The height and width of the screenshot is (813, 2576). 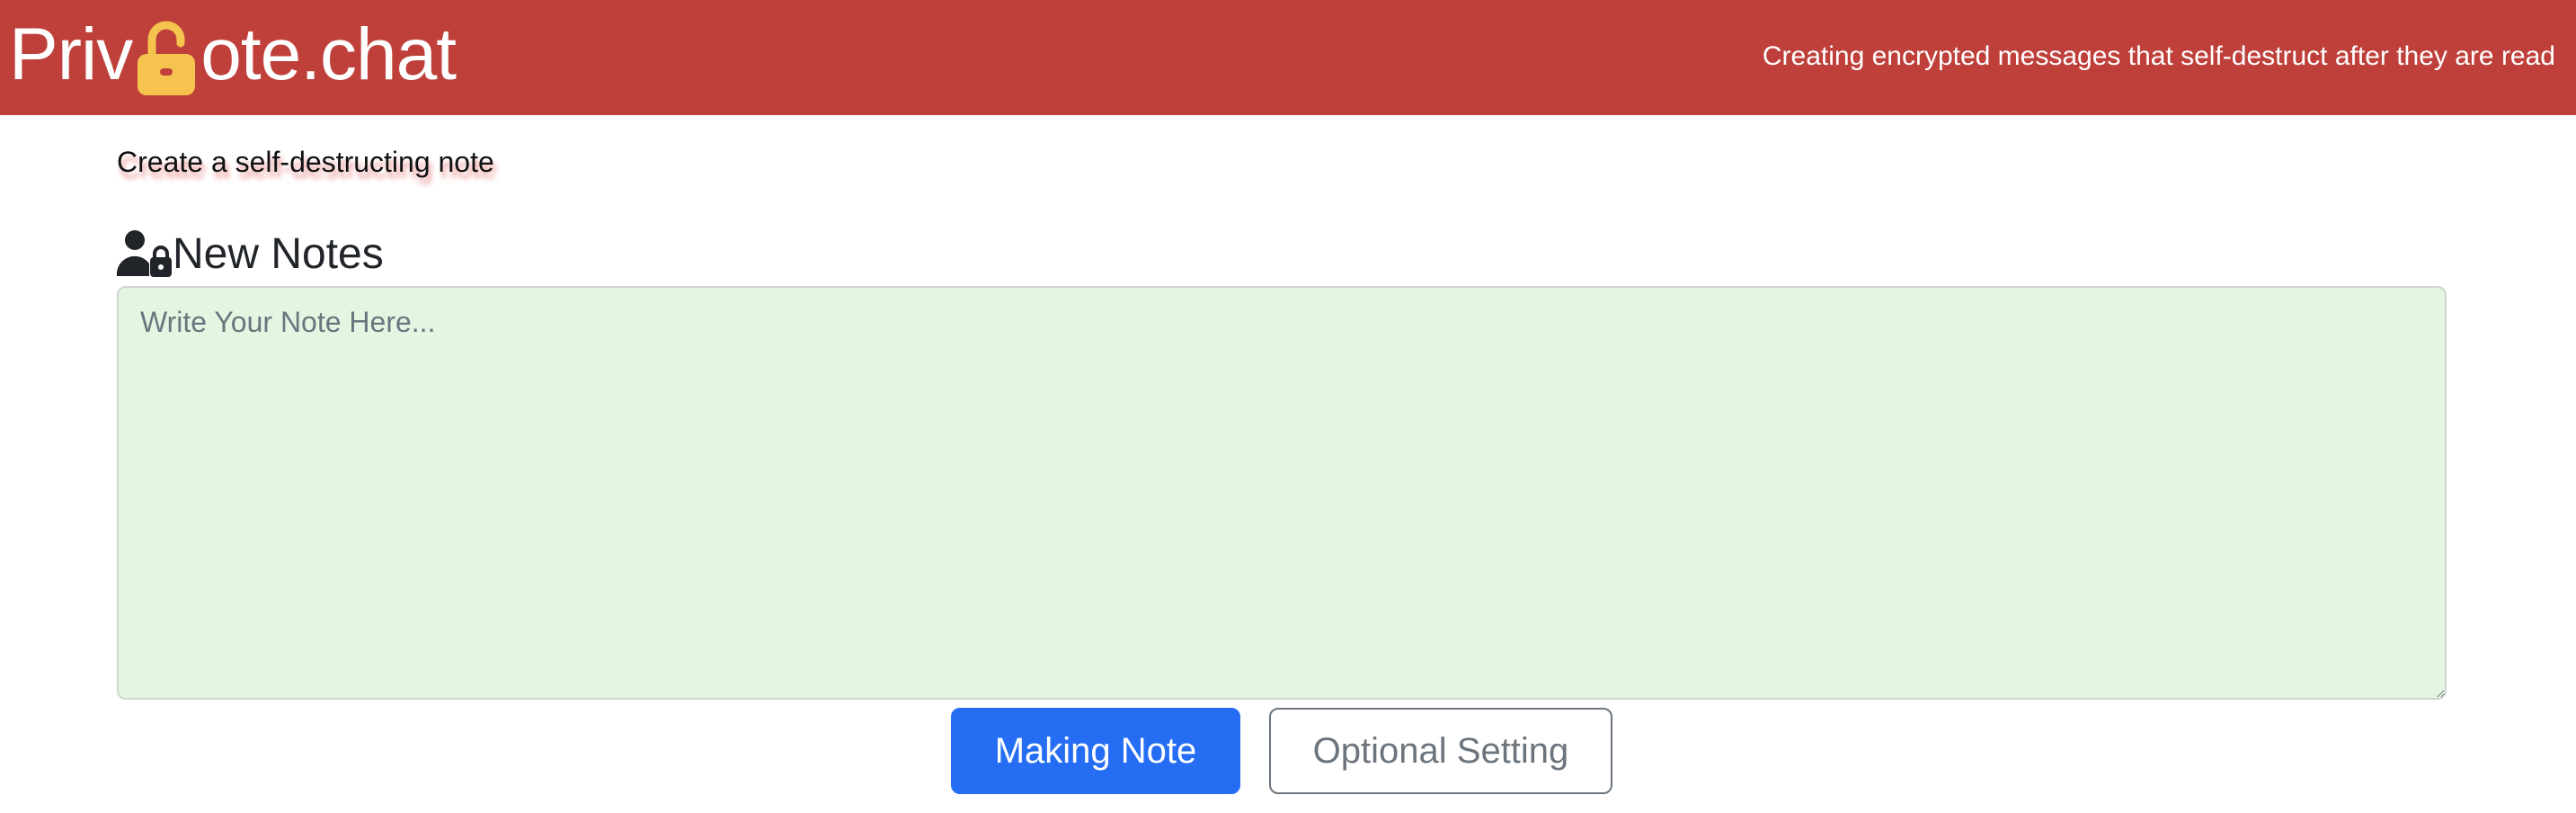 What do you see at coordinates (1440, 751) in the screenshot?
I see `optional-setting-button: Optional Setting` at bounding box center [1440, 751].